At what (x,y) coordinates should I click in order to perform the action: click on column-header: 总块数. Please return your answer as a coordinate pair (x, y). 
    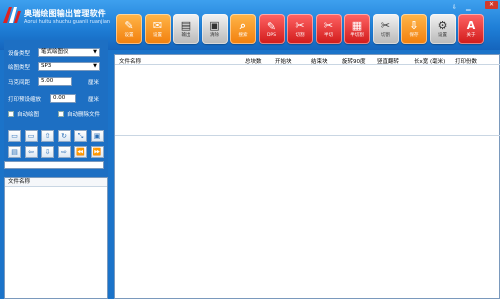
    Looking at the image, I should click on (253, 61).